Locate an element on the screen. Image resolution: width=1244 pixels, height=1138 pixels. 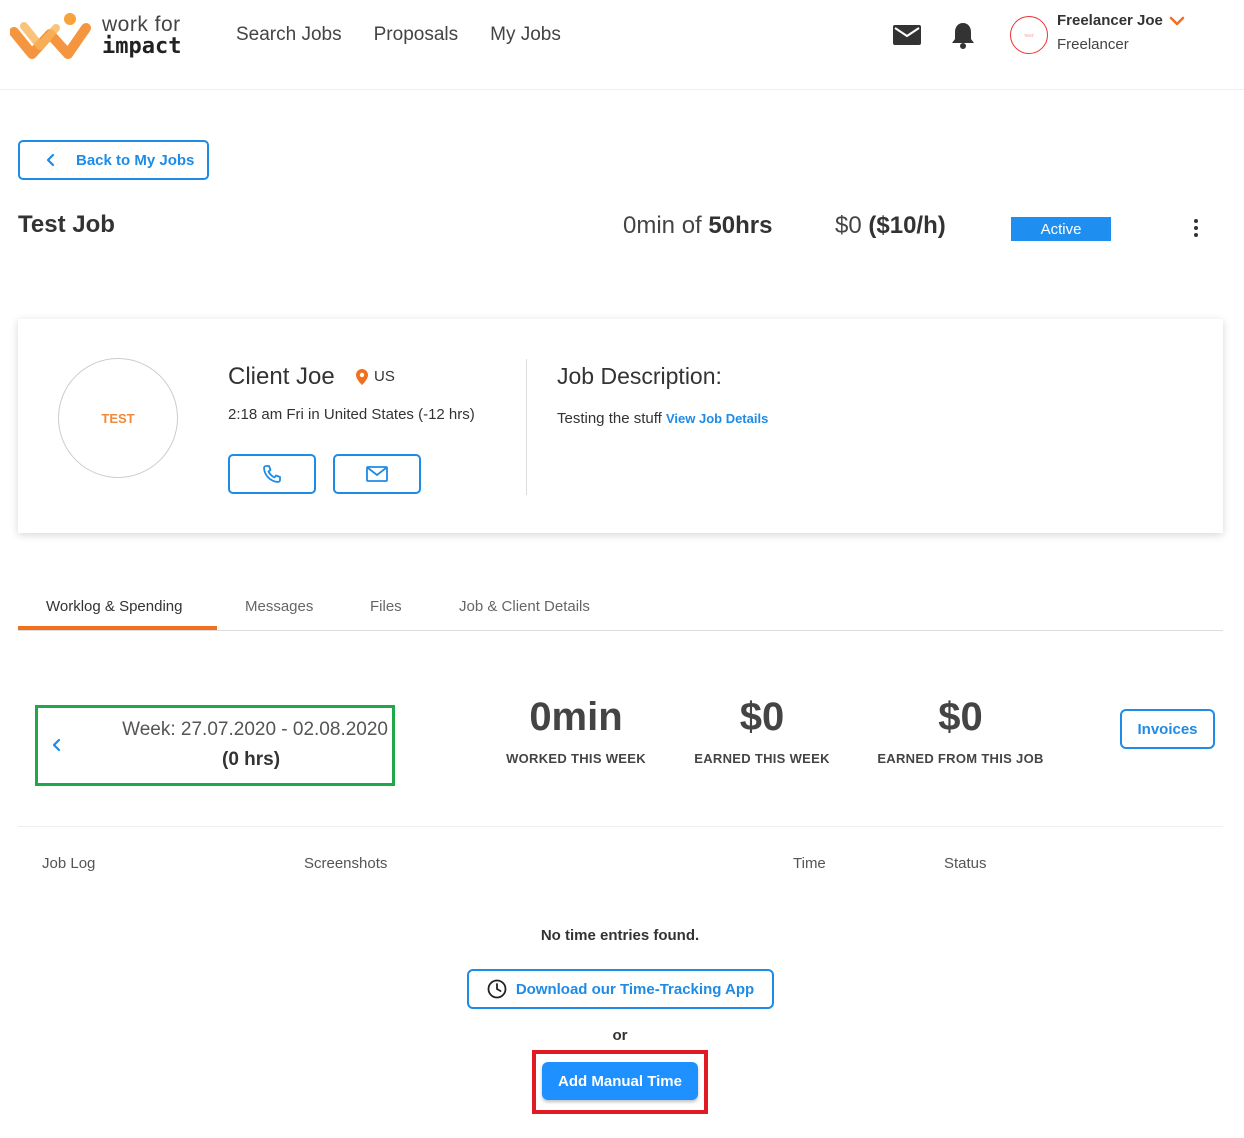
client-country: US is located at coordinates (384, 376).